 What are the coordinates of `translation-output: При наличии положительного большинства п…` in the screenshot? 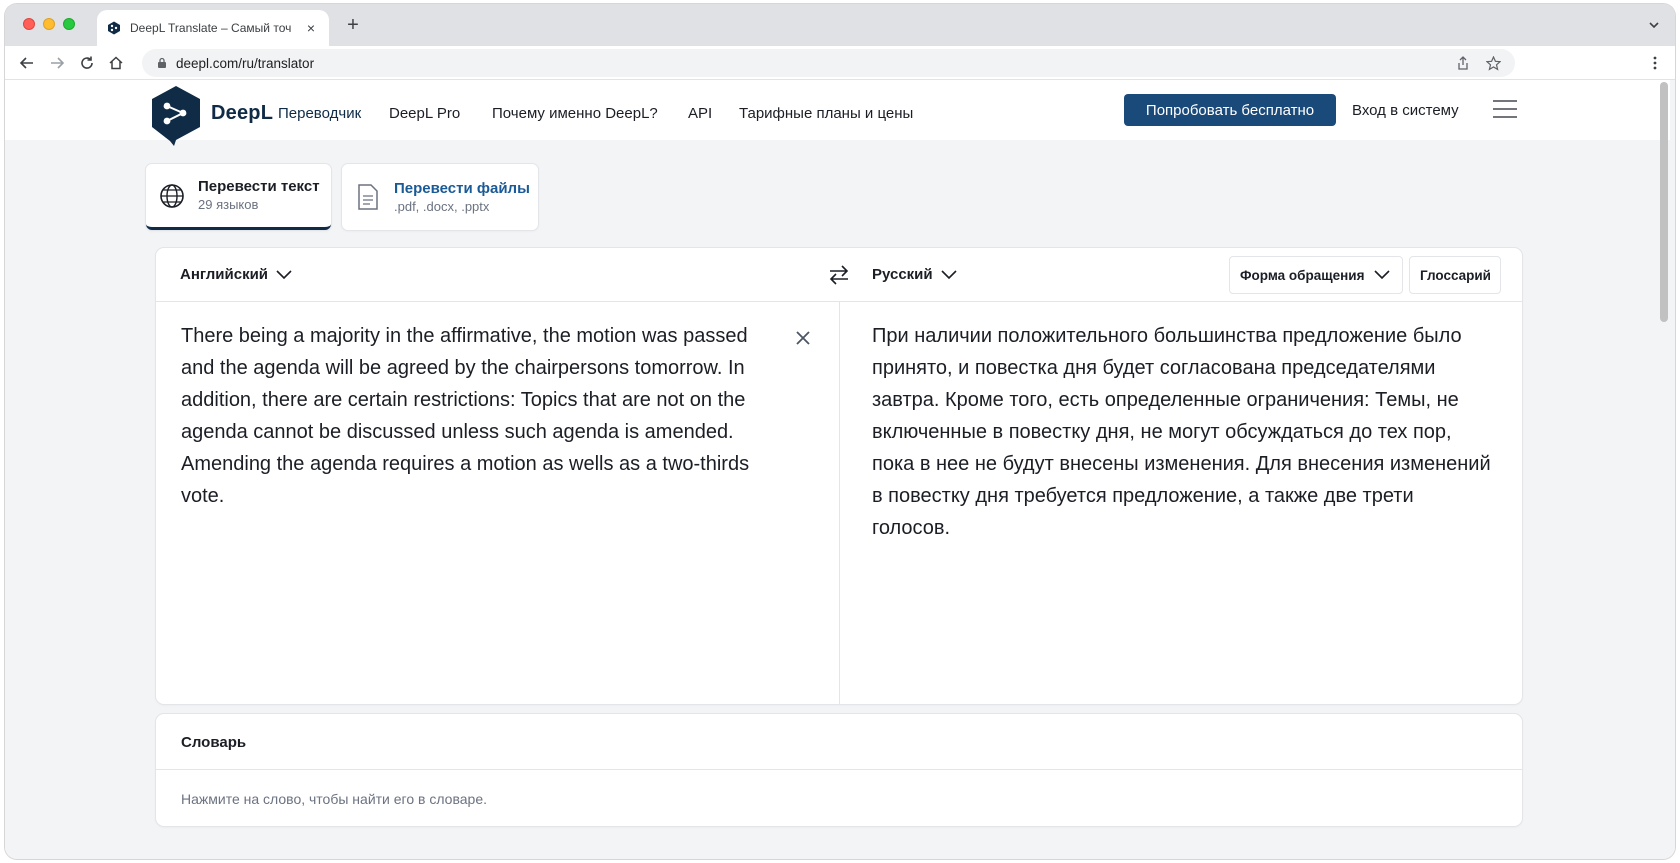 It's located at (1182, 432).